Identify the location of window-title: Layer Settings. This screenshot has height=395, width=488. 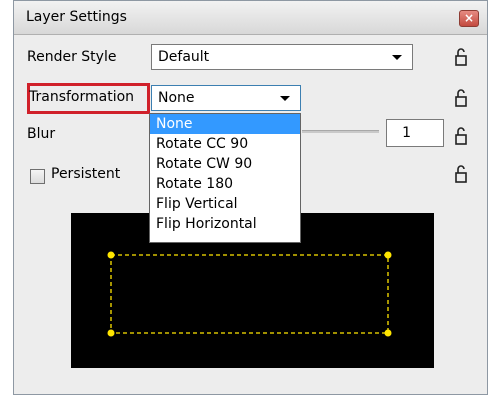
(76, 17).